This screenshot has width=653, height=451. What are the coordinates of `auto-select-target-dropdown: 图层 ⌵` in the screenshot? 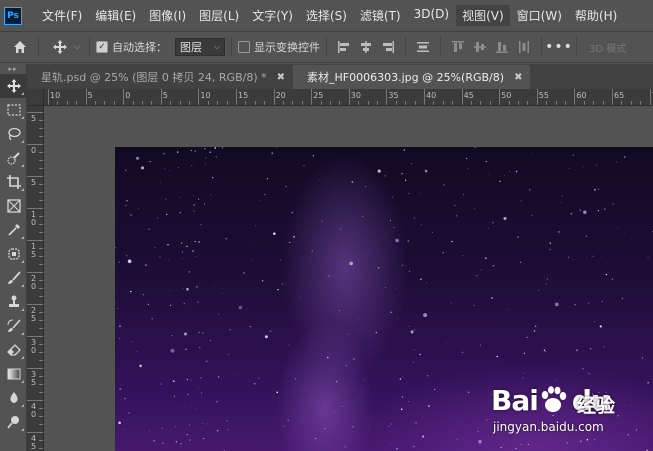 It's located at (200, 47).